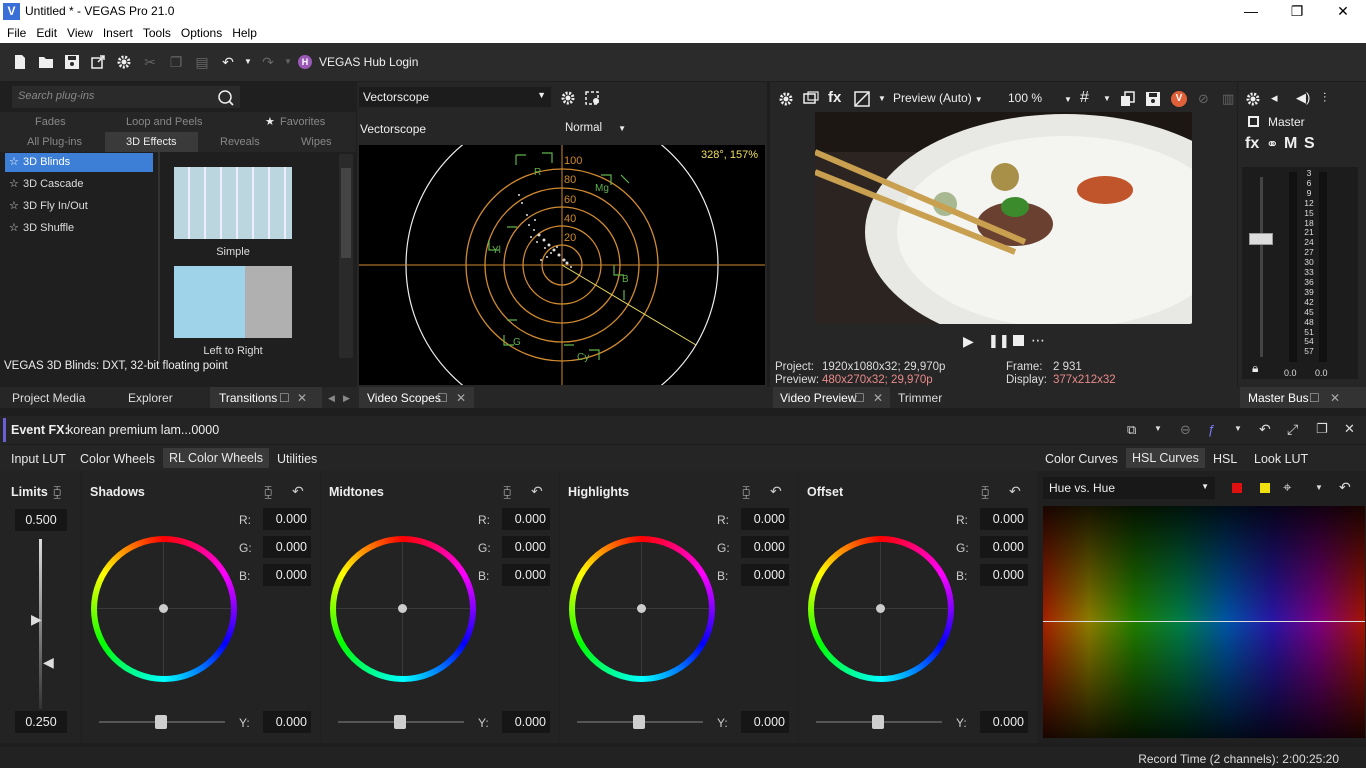 This screenshot has height=768, width=1366. What do you see at coordinates (526, 722) in the screenshot?
I see `midtones-y-field: 0.000` at bounding box center [526, 722].